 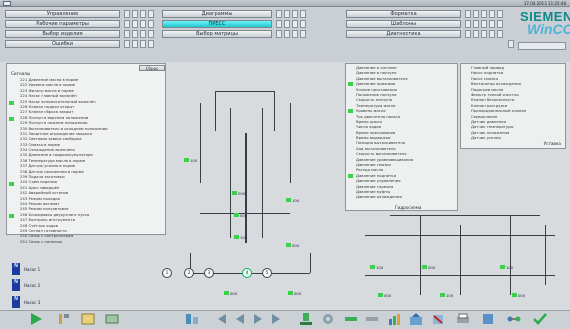 What do you see at coordinates (189, 273) in the screenshot?
I see `station-circle: 2` at bounding box center [189, 273].